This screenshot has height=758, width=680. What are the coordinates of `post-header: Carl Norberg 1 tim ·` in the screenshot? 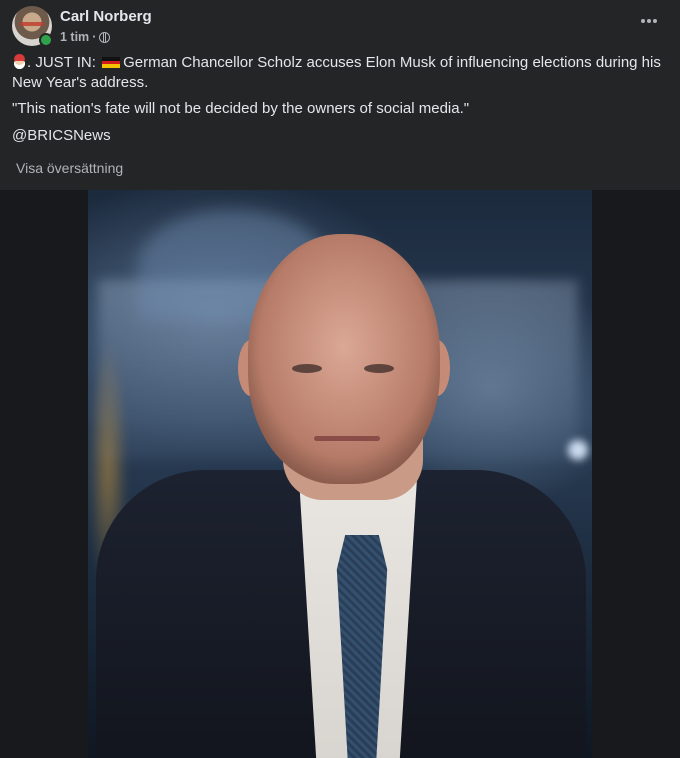 It's located at (82, 26).